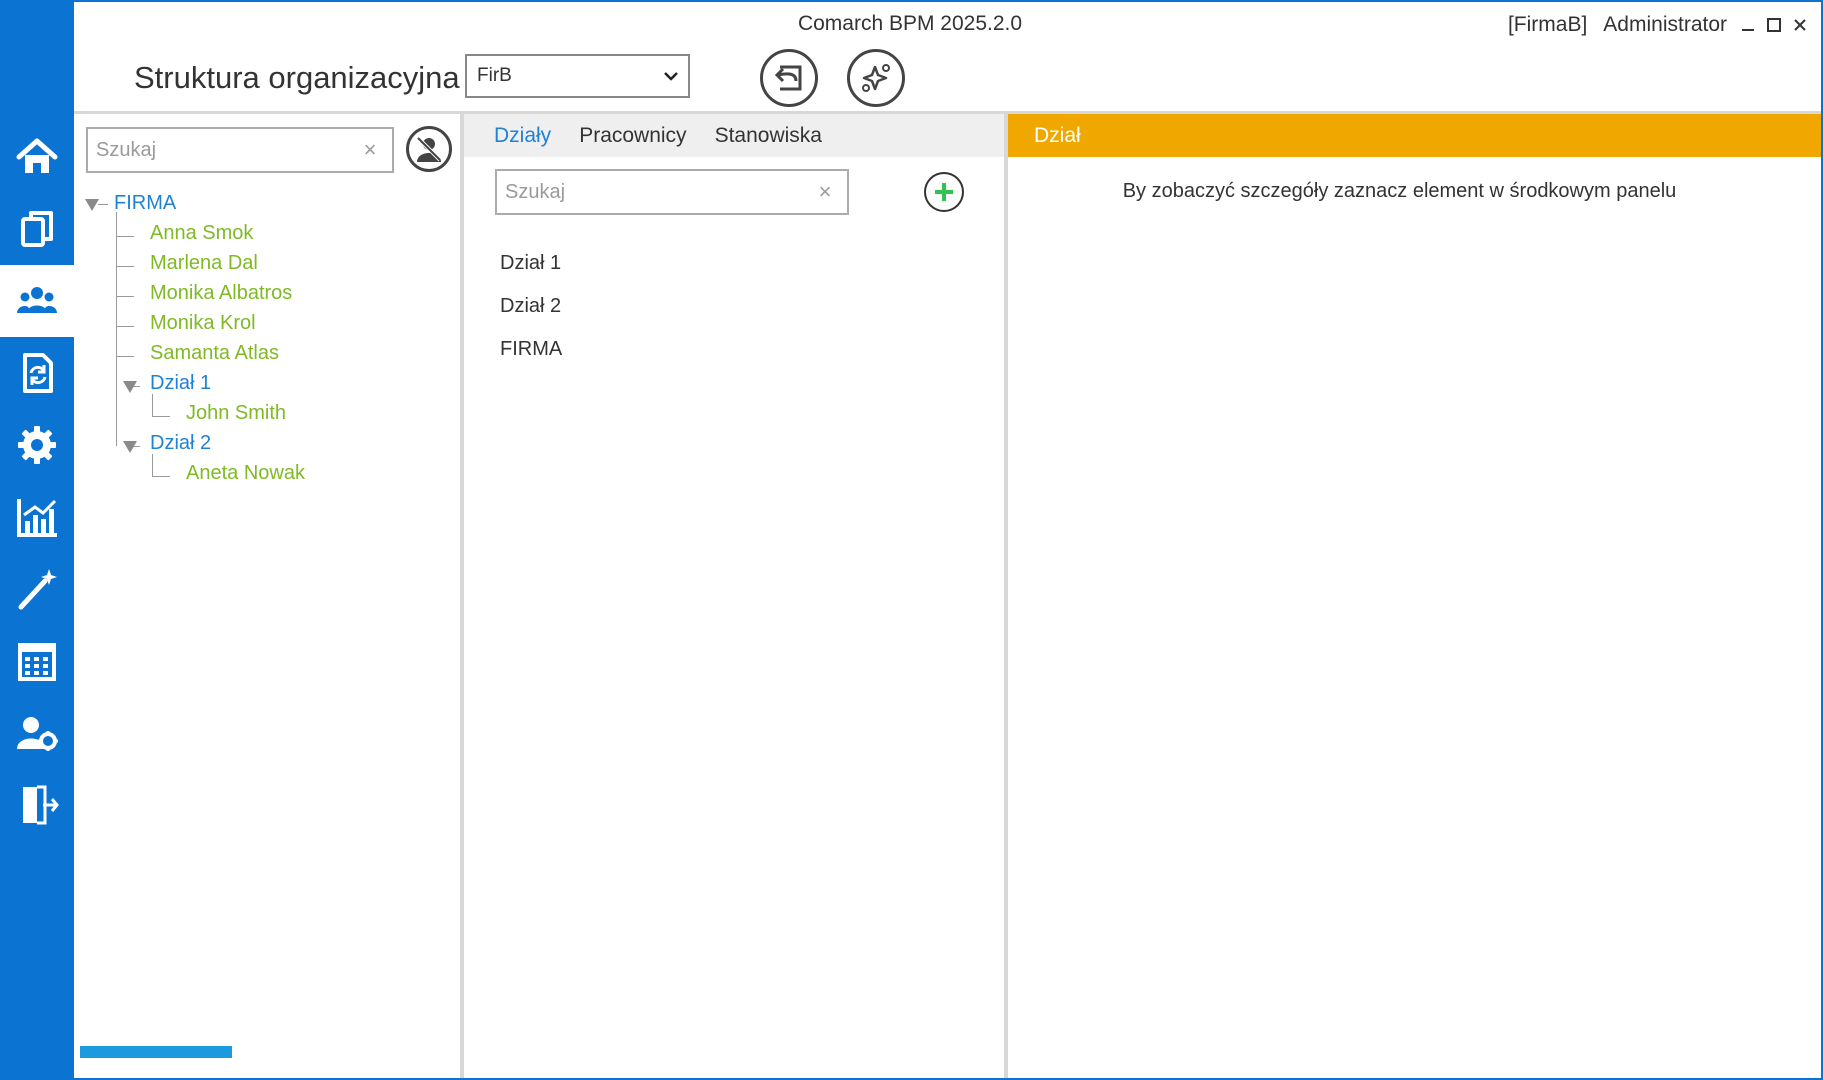  I want to click on back-button, so click(789, 78).